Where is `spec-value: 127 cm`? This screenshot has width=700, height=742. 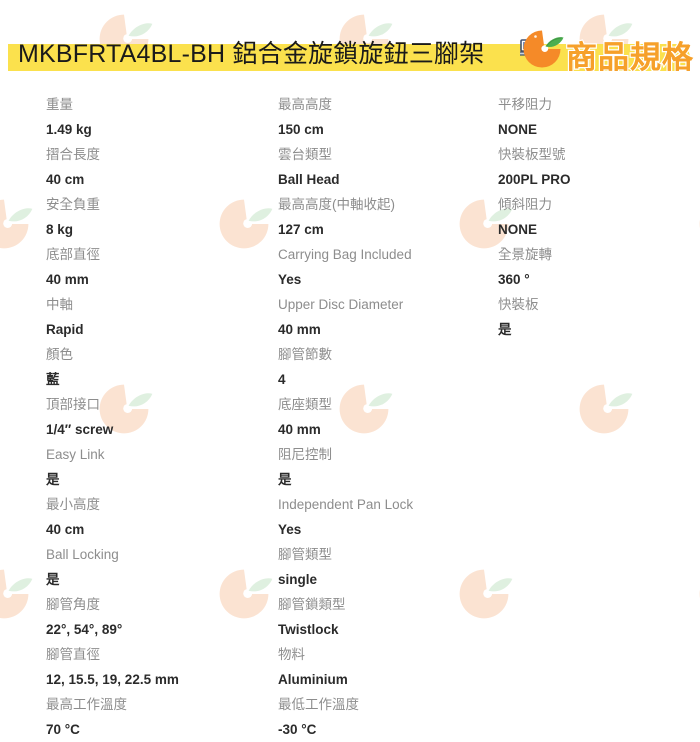 spec-value: 127 cm is located at coordinates (301, 229).